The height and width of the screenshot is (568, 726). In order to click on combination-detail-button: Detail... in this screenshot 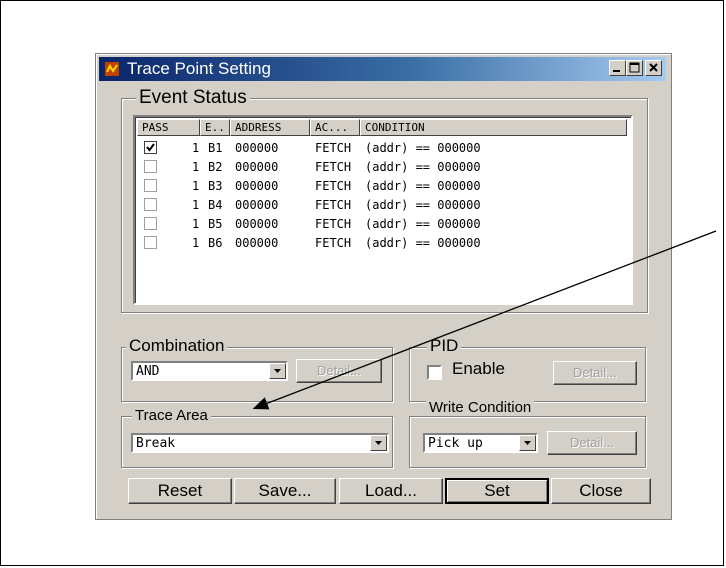, I will do `click(339, 371)`.